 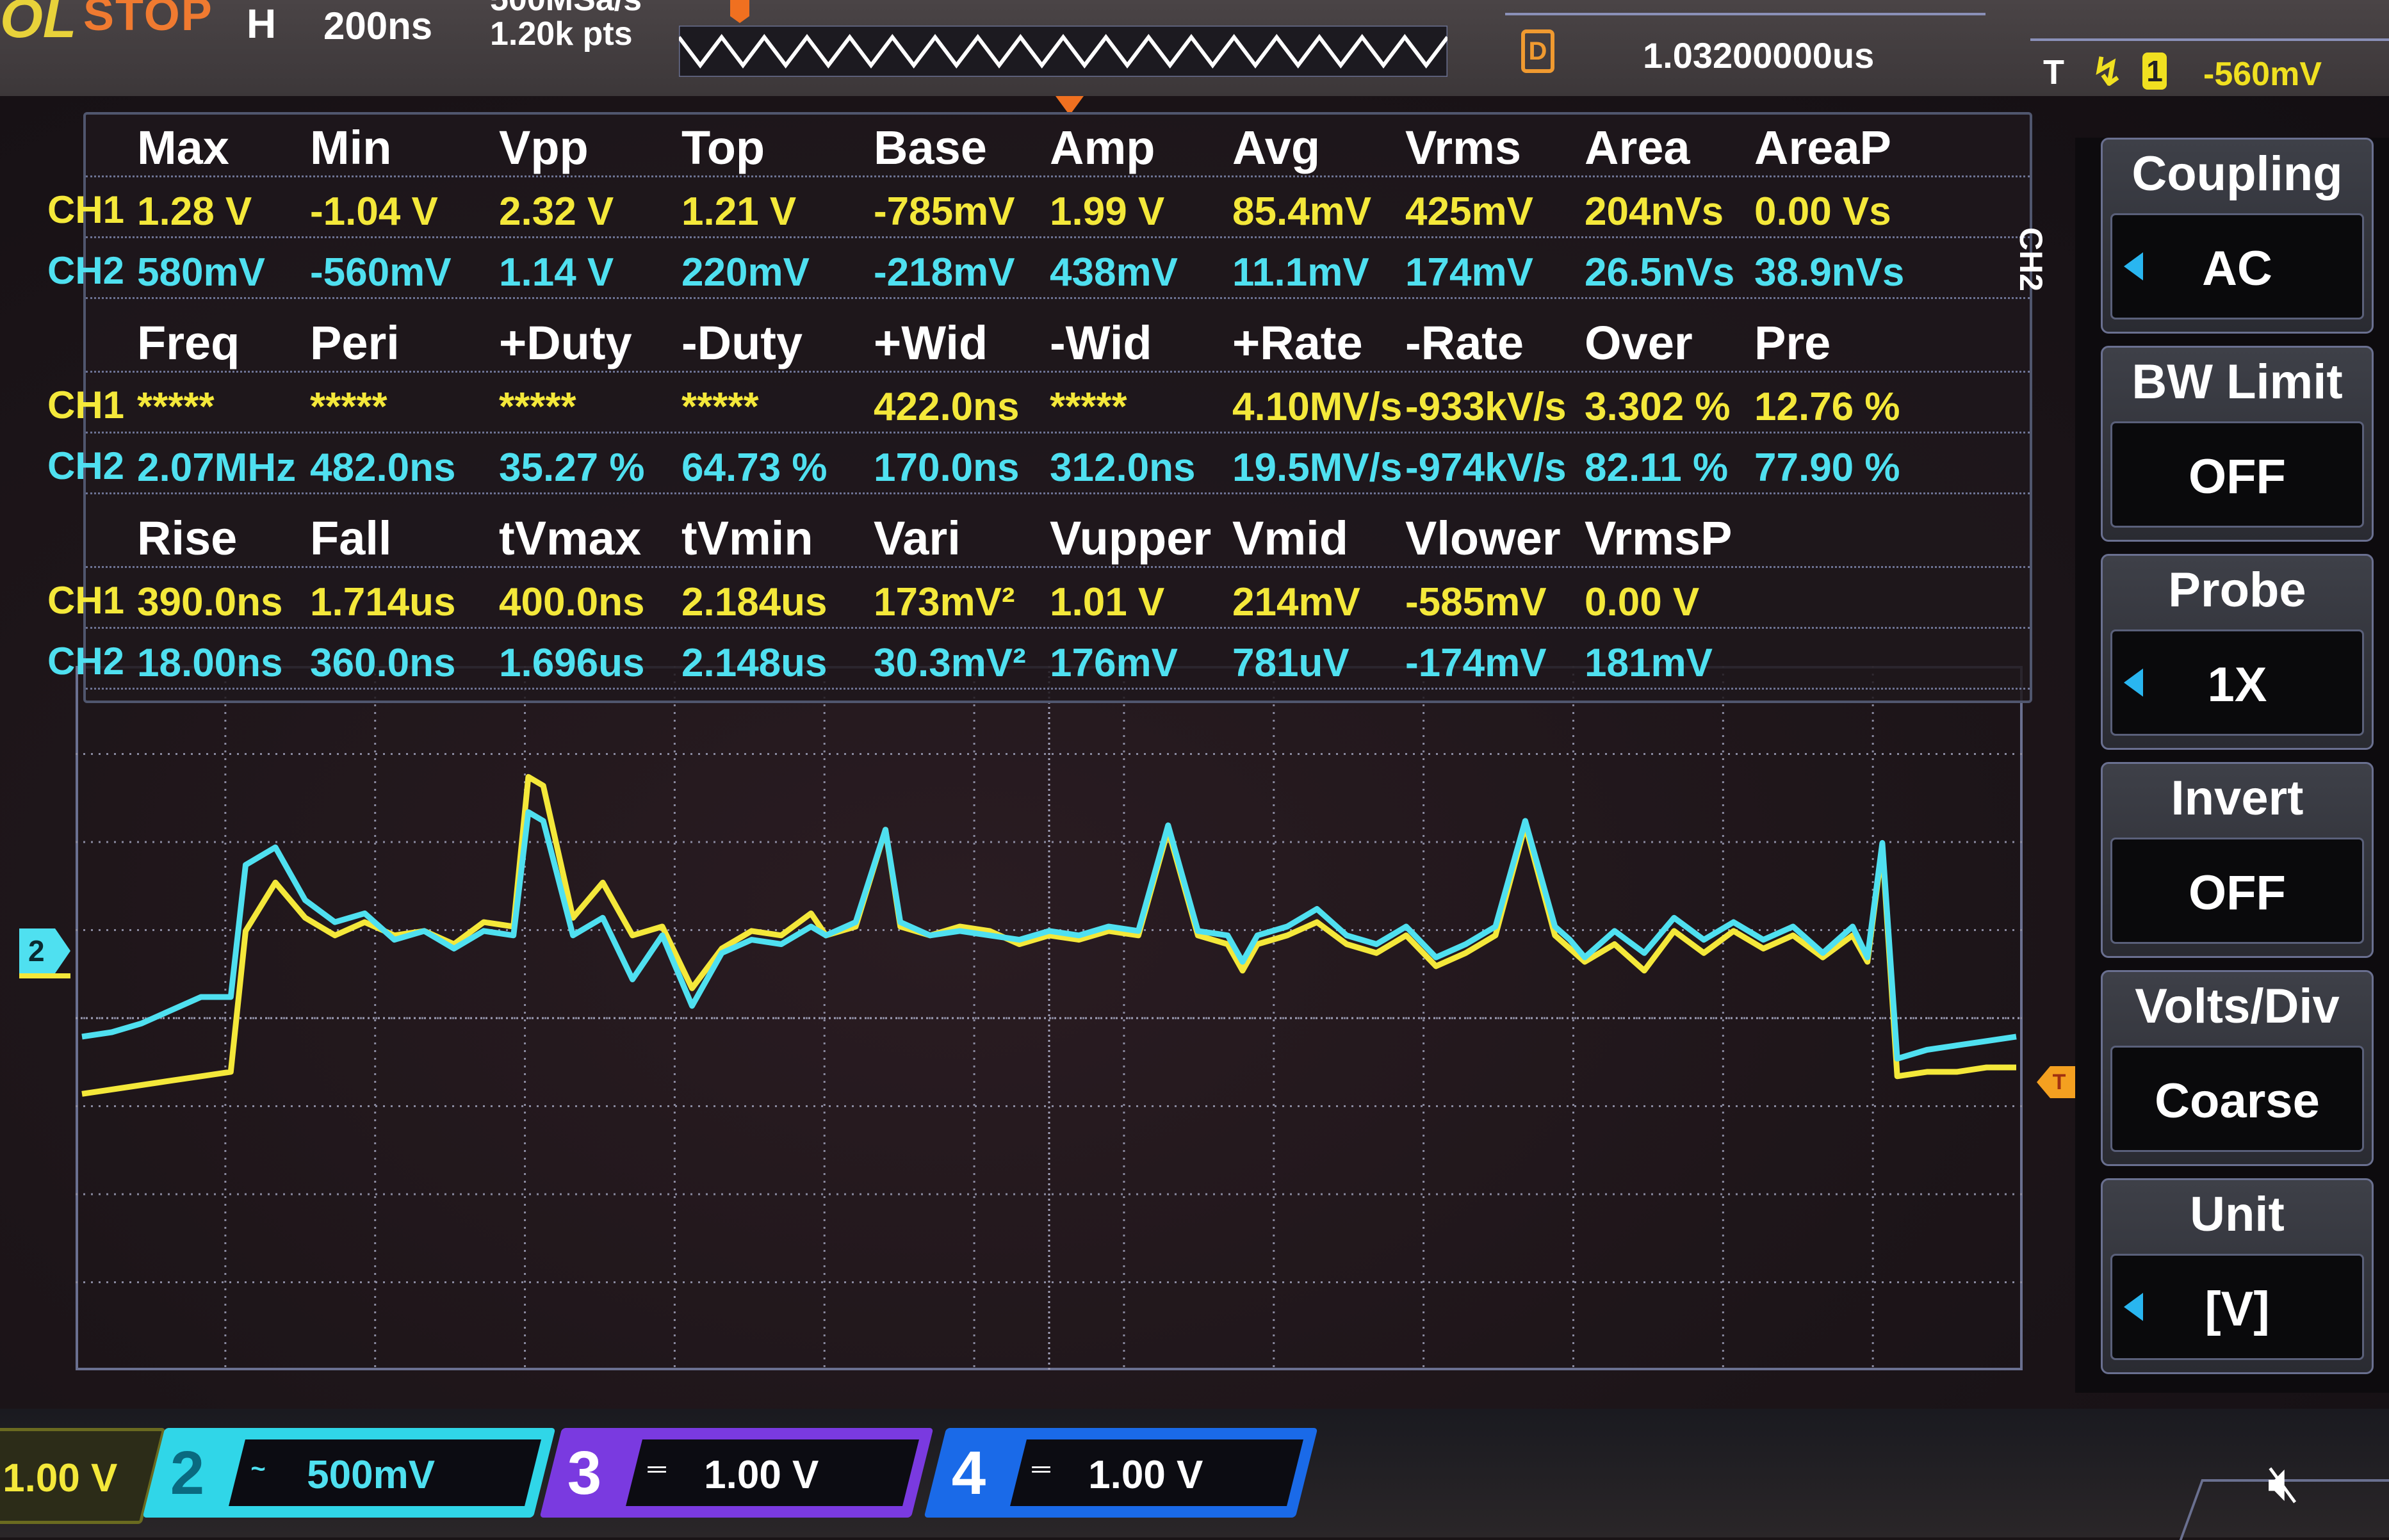 I want to click on ch2-offset-marker: 2, so click(x=45, y=951).